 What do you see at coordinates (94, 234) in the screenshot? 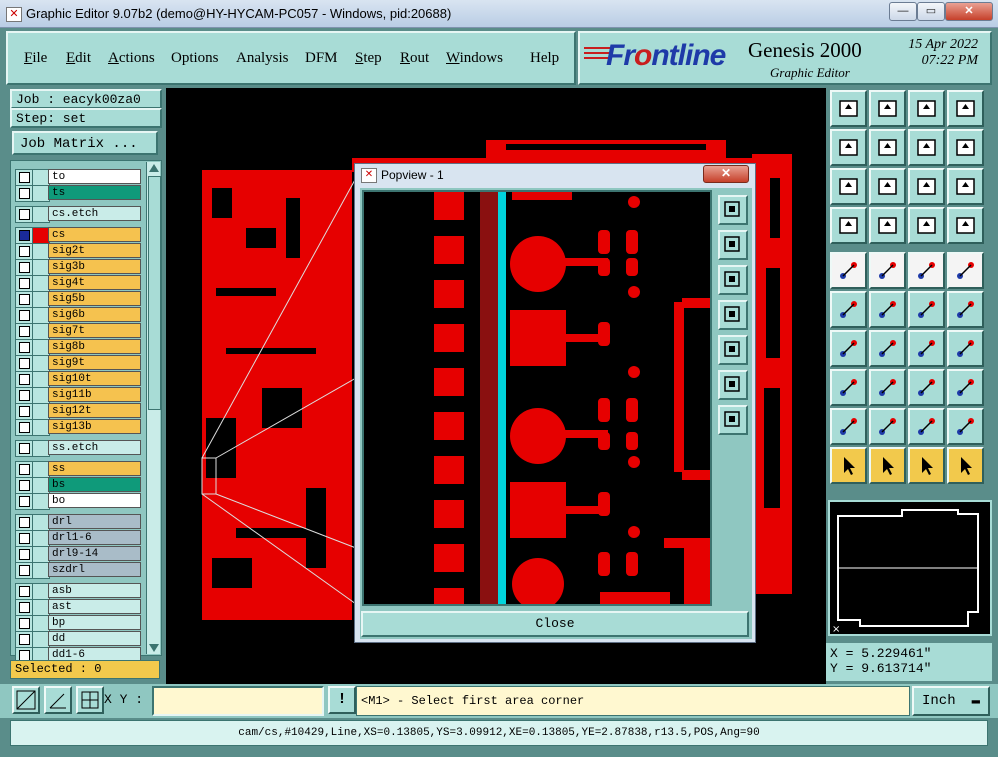
I see `layer-name: cs` at bounding box center [94, 234].